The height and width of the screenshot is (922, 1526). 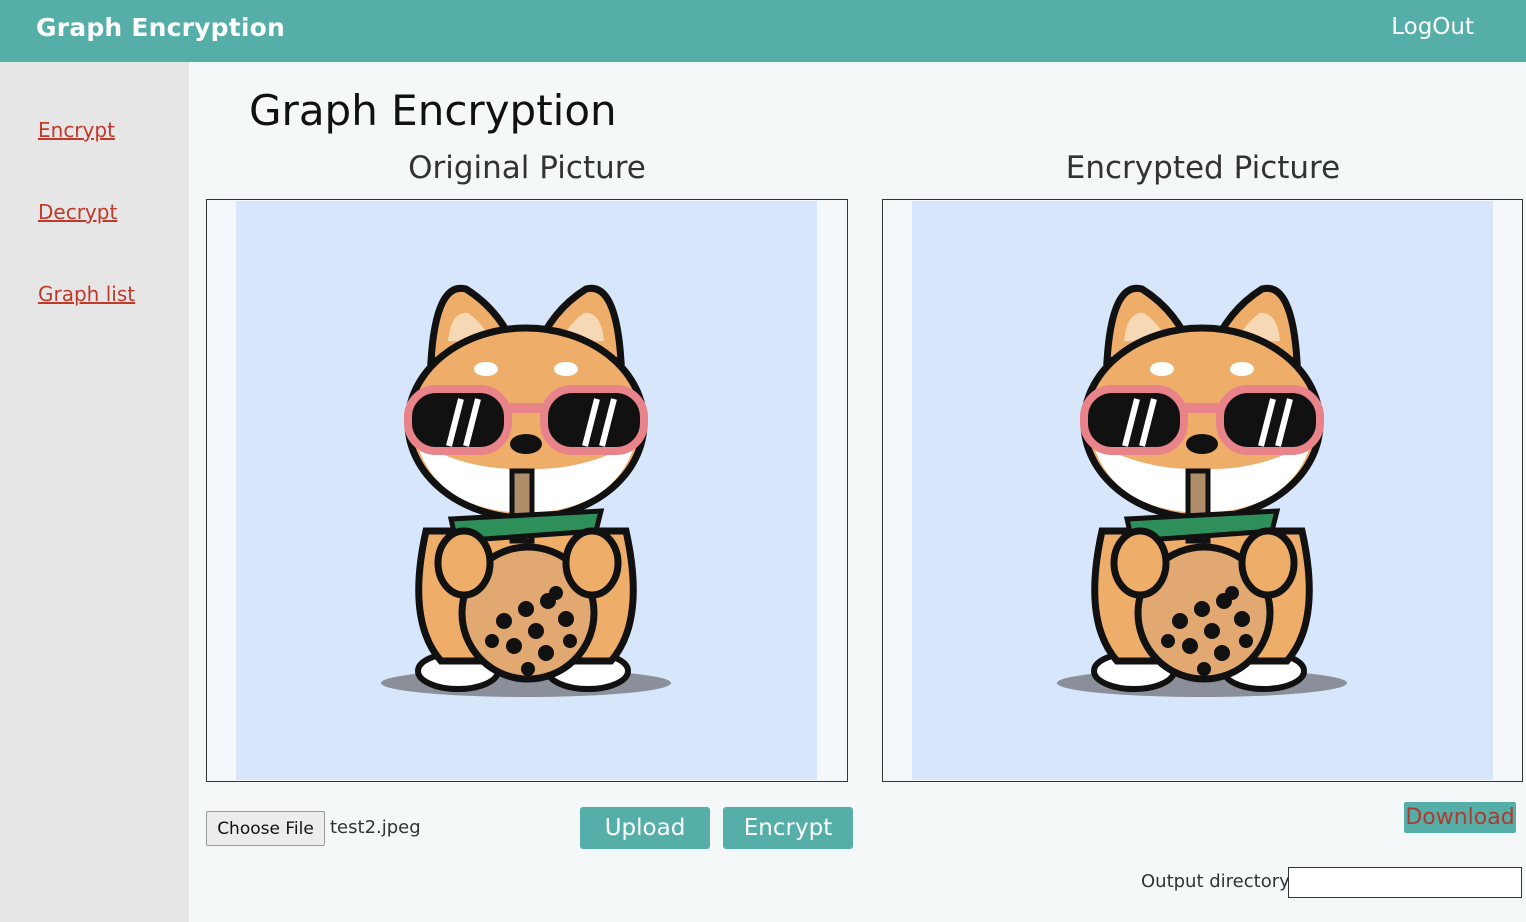 What do you see at coordinates (77, 212) in the screenshot?
I see `sidebar-item-decrypt: Decrypt` at bounding box center [77, 212].